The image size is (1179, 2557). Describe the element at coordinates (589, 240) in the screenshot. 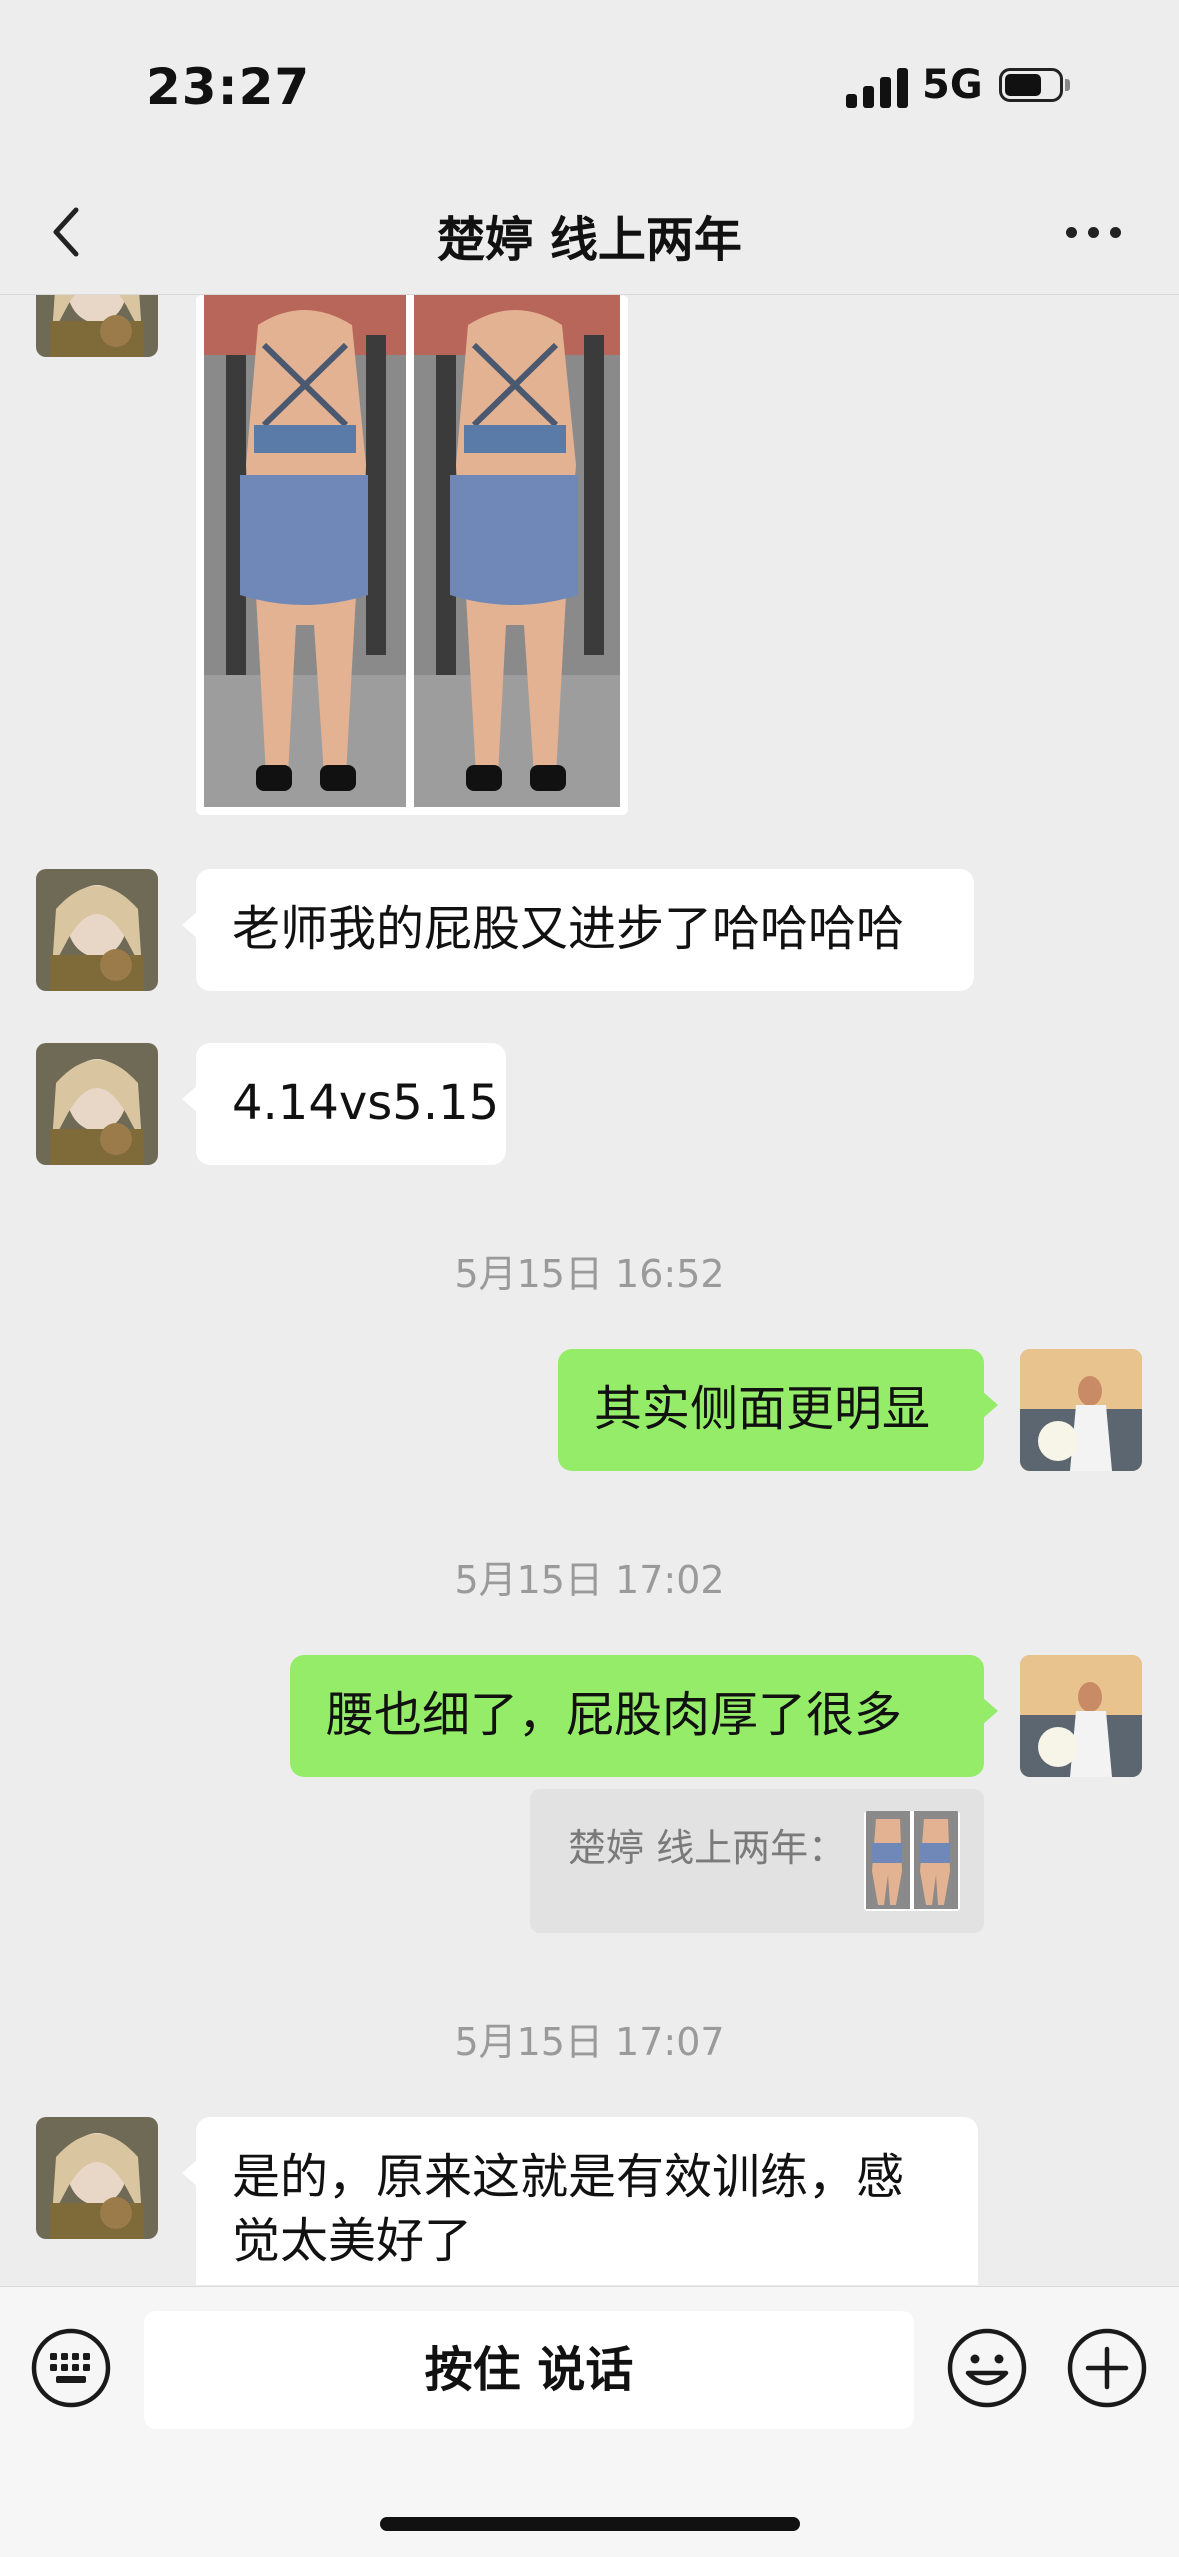

I see `chat-title: 楚婷 线上两年` at that location.